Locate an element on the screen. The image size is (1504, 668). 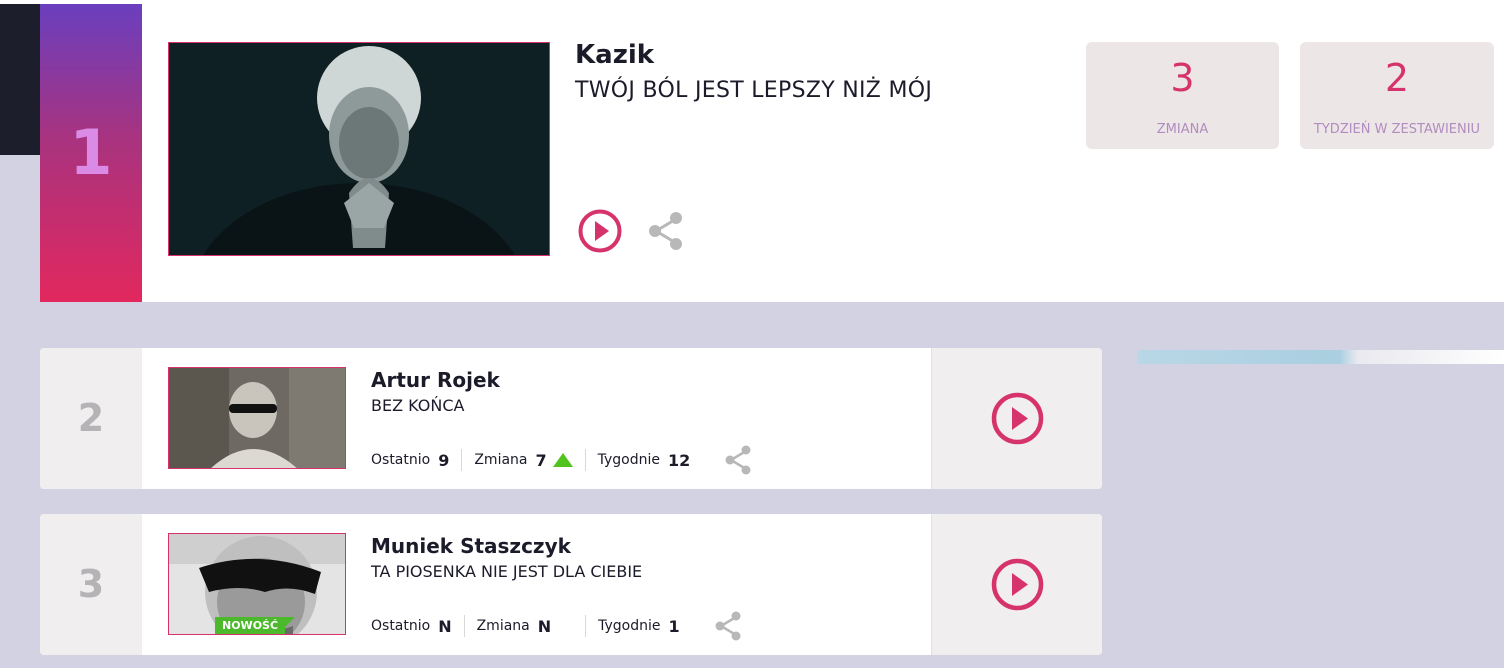
last-position-value: 9 is located at coordinates (444, 460).